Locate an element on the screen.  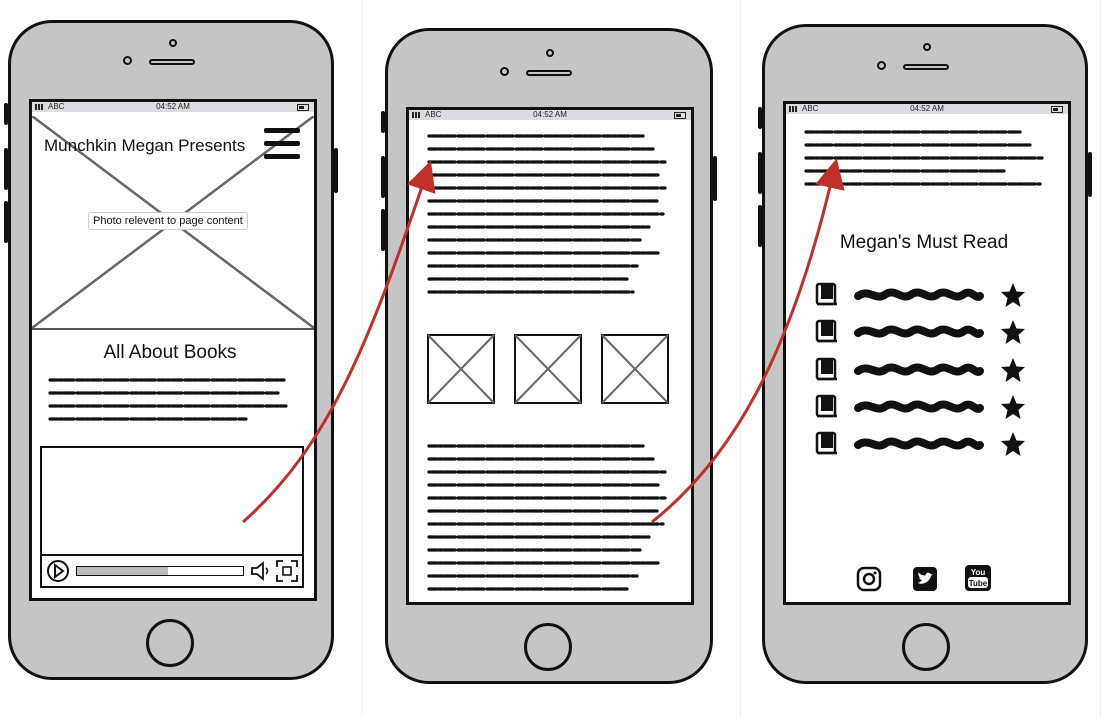
video-controls is located at coordinates (172, 570).